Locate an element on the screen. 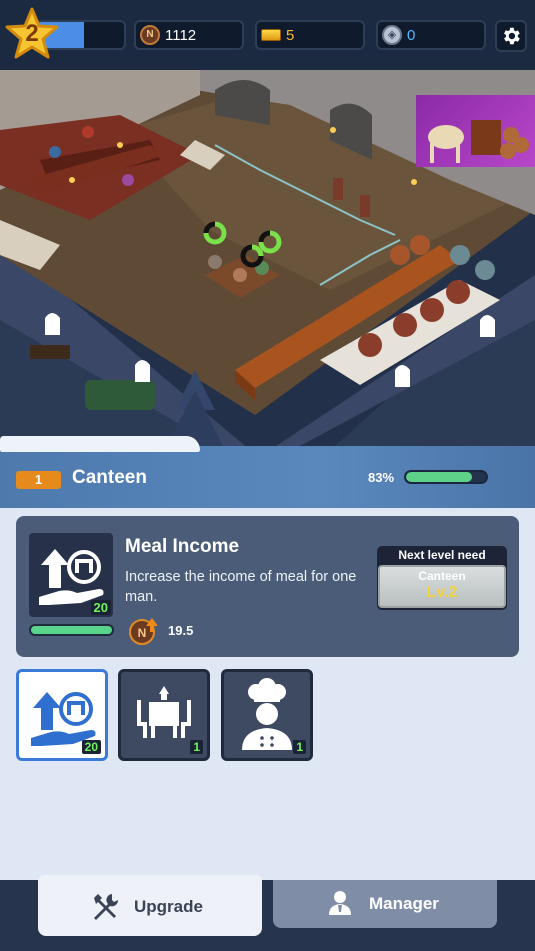  gear-icon is located at coordinates (512, 36).